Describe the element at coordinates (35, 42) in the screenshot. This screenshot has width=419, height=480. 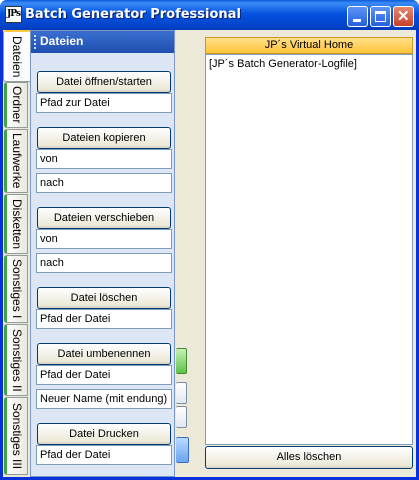
I see `grip-icon` at that location.